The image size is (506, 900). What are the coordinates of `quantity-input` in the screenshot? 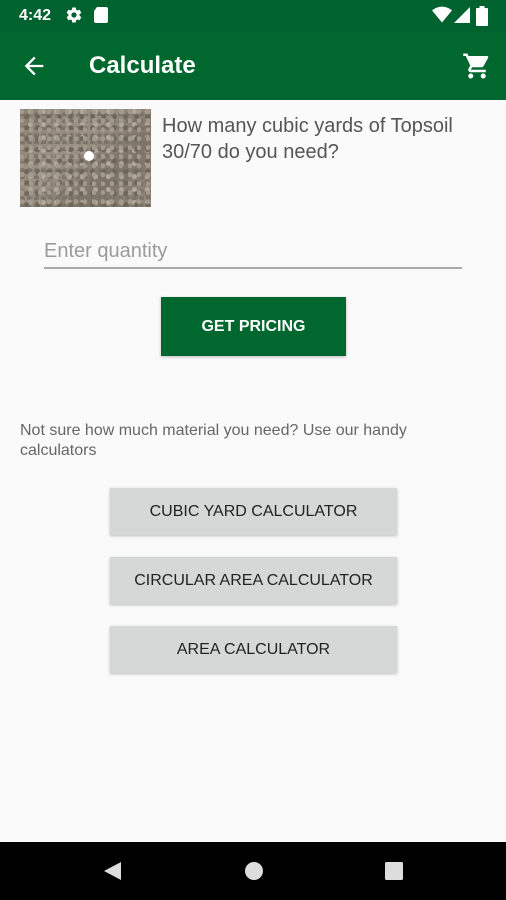 It's located at (253, 252).